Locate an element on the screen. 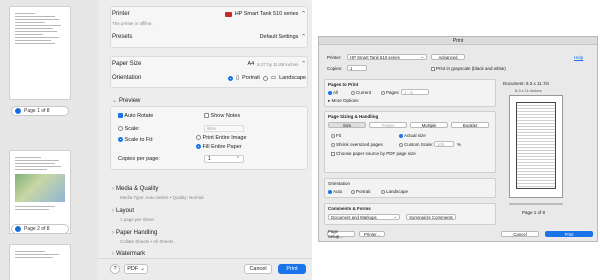  grayscale-checkbox is located at coordinates (433, 68).